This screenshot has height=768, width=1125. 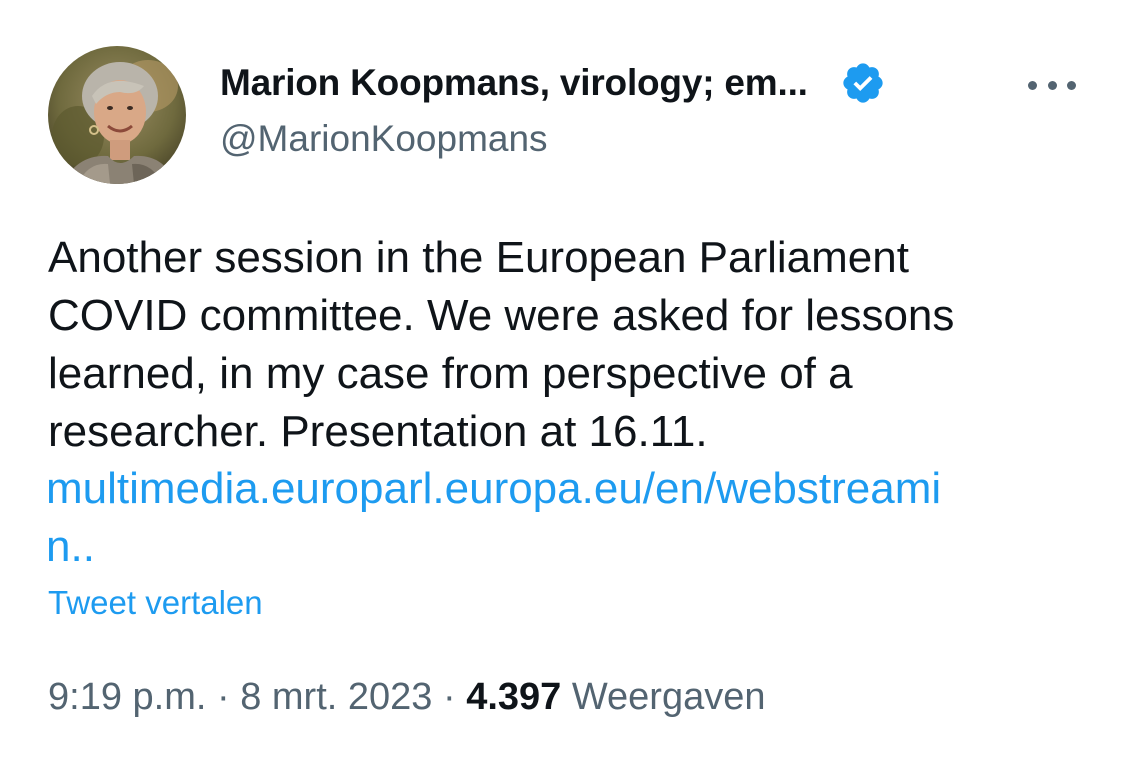 What do you see at coordinates (384, 139) in the screenshot?
I see `author-handle: @MarionKoopmans` at bounding box center [384, 139].